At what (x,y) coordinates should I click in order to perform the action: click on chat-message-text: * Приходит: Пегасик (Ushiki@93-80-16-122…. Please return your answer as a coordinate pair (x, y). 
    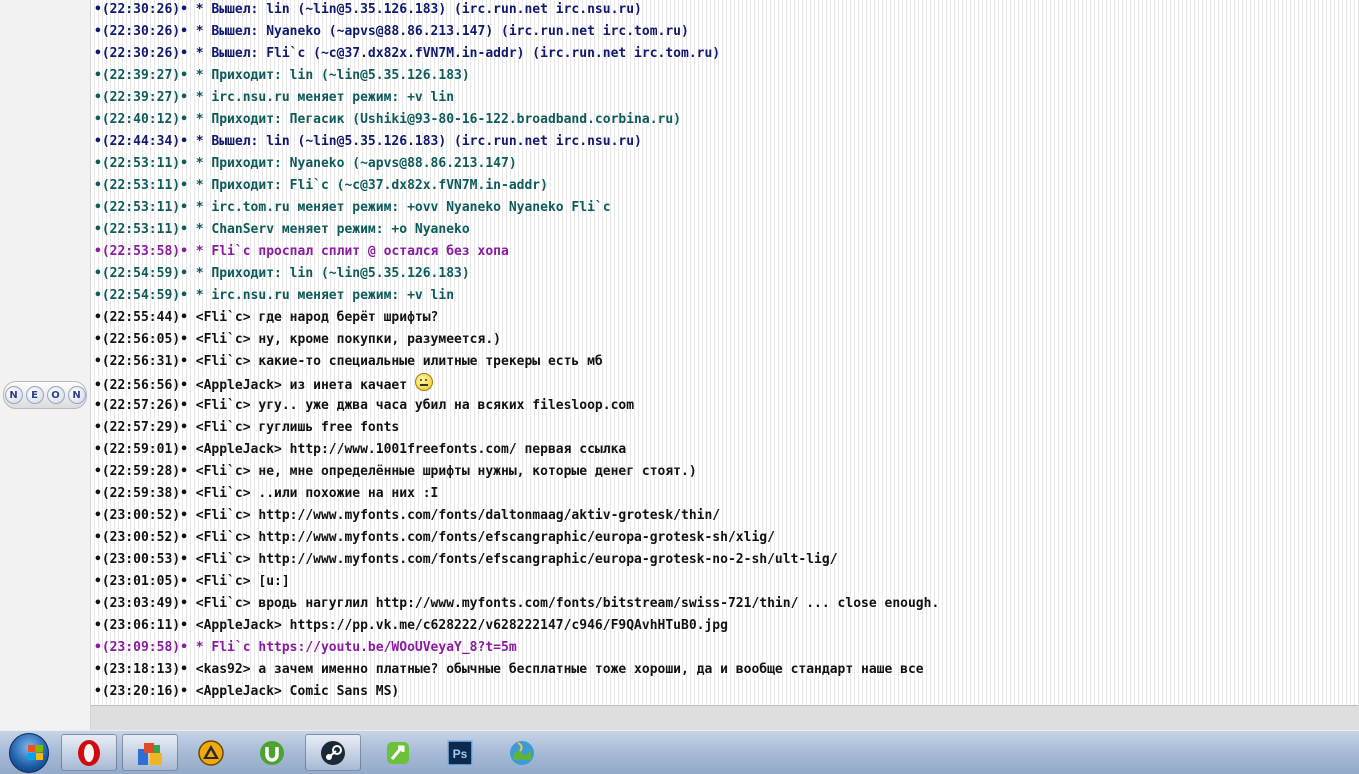
    Looking at the image, I should click on (438, 119).